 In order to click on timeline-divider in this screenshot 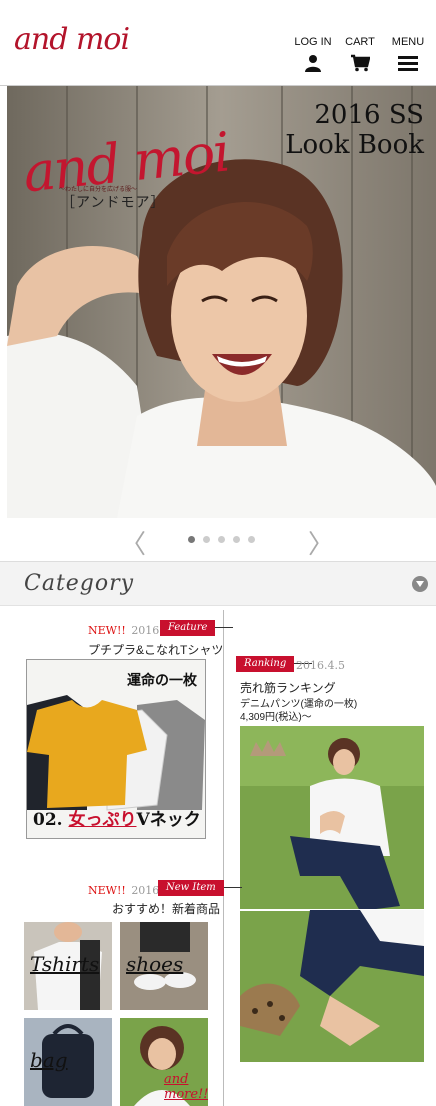, I will do `click(223, 858)`.